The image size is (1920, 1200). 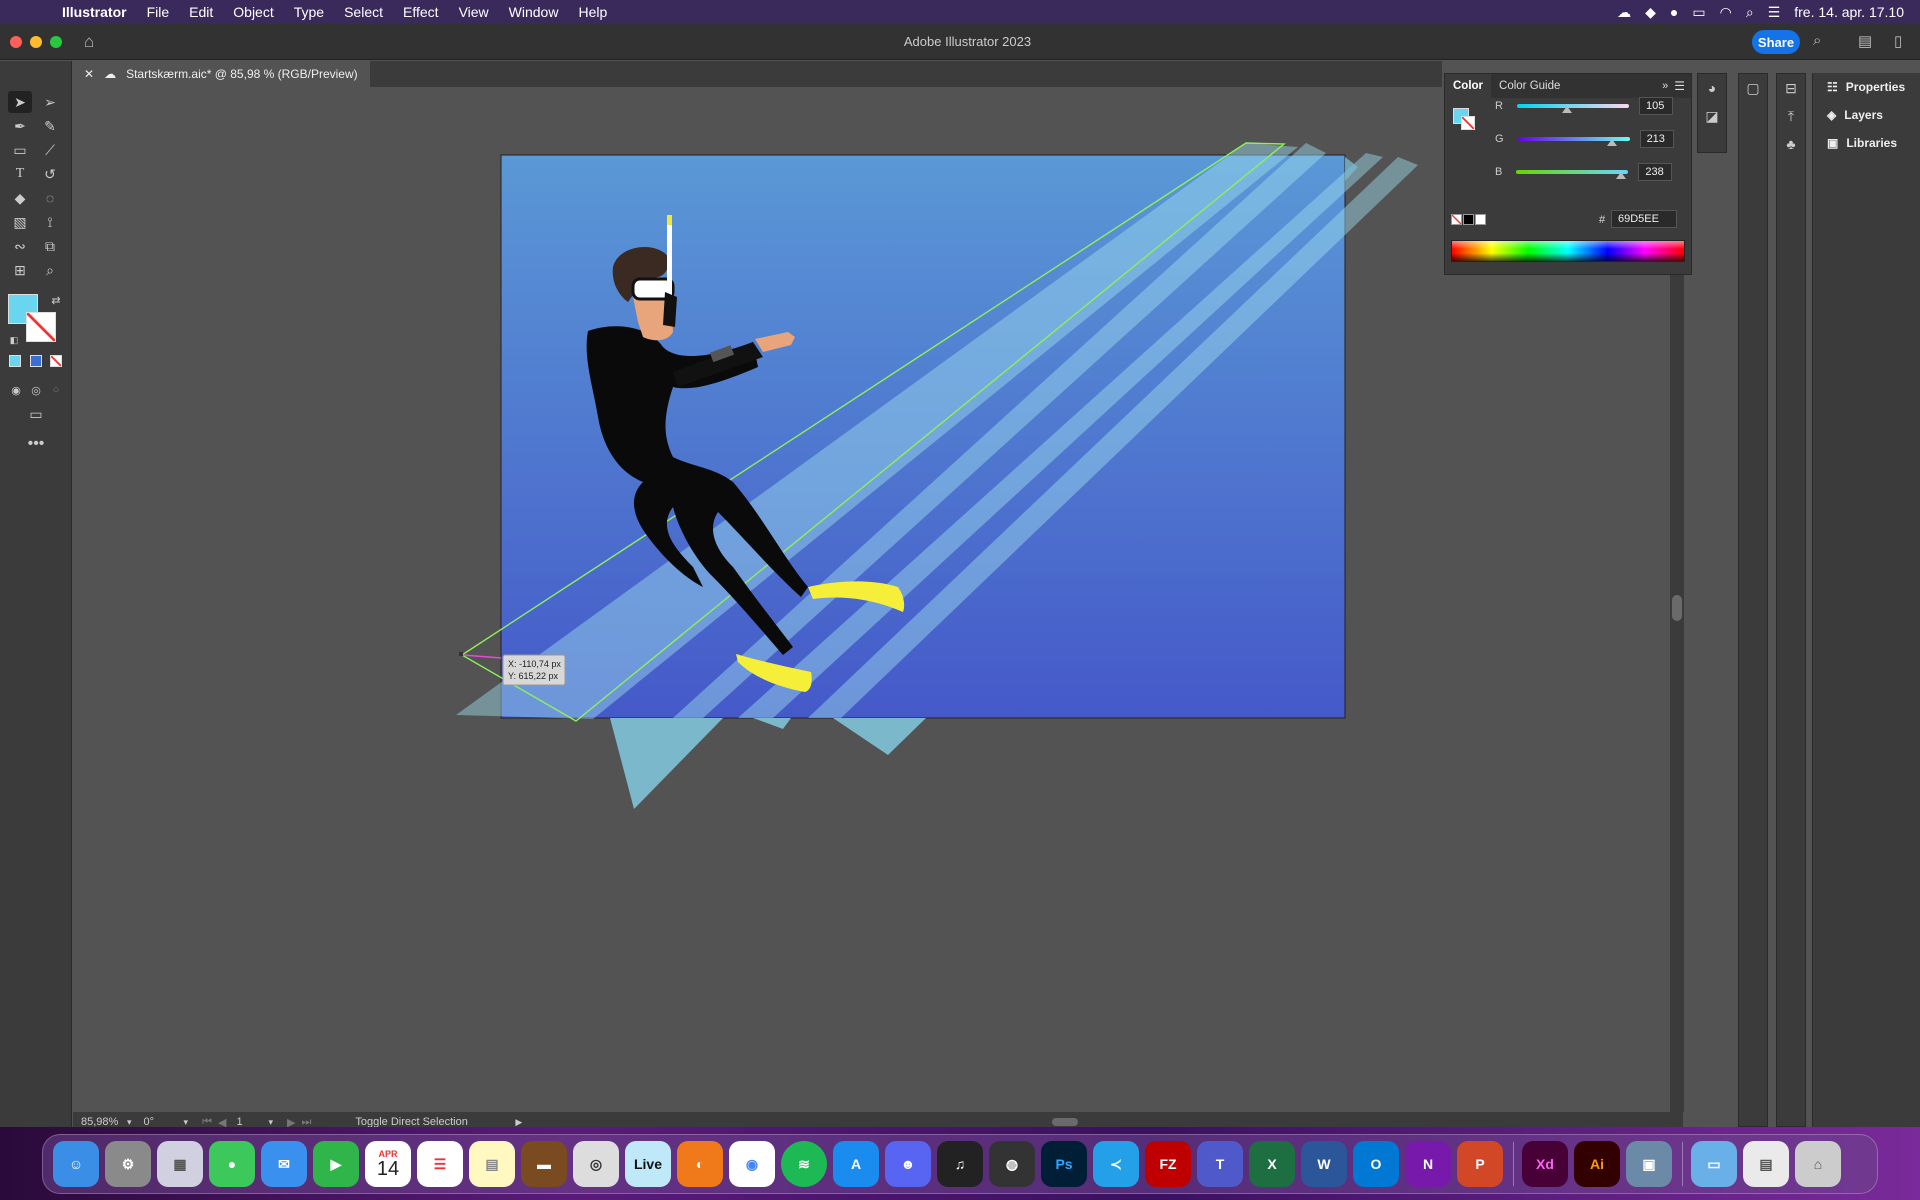 I want to click on curvature-tool-icon: ✎, so click(x=50, y=126).